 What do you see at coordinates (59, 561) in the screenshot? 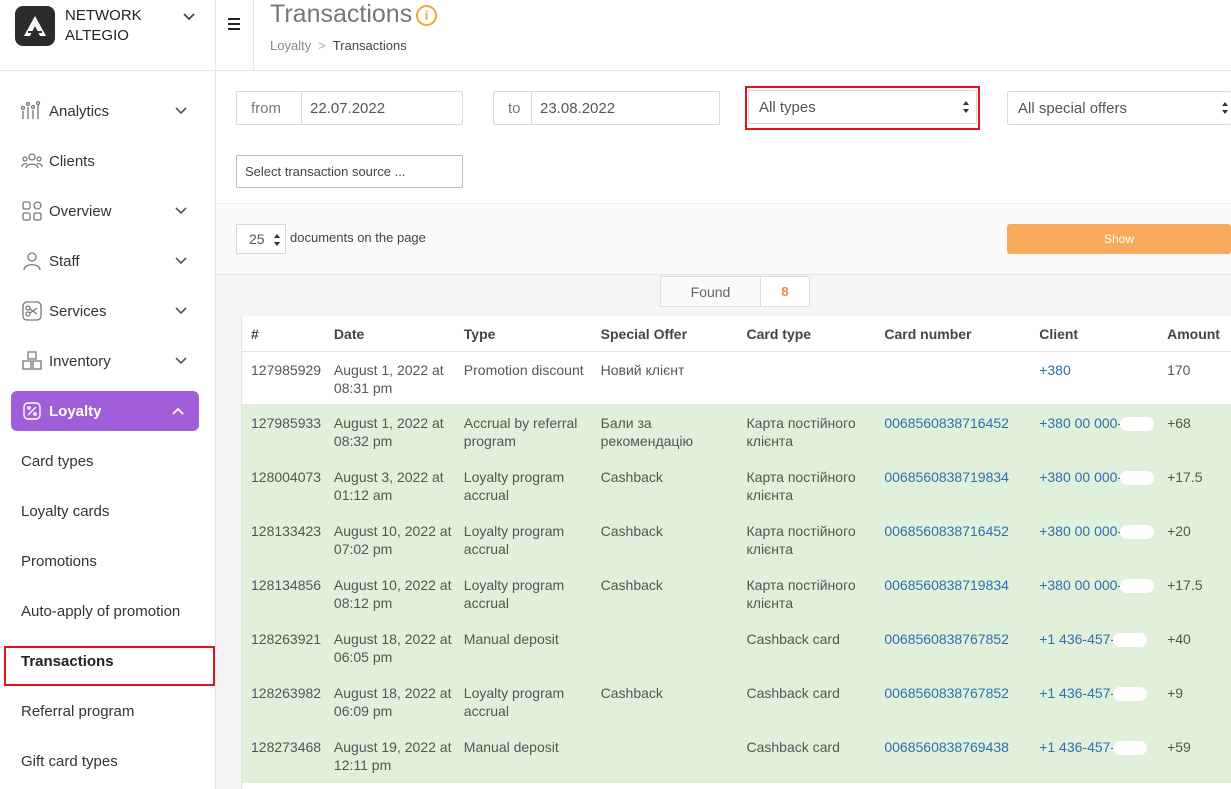
I see `sidebar-subitem-label: Promotions` at bounding box center [59, 561].